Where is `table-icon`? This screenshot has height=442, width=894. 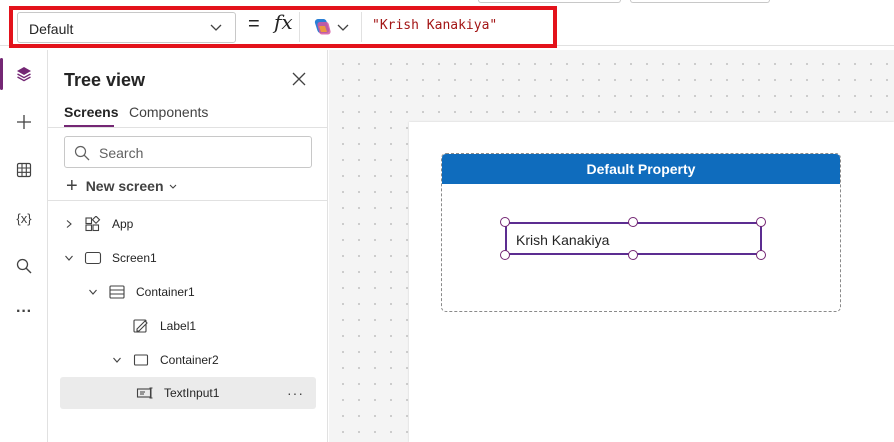
table-icon is located at coordinates (24, 170).